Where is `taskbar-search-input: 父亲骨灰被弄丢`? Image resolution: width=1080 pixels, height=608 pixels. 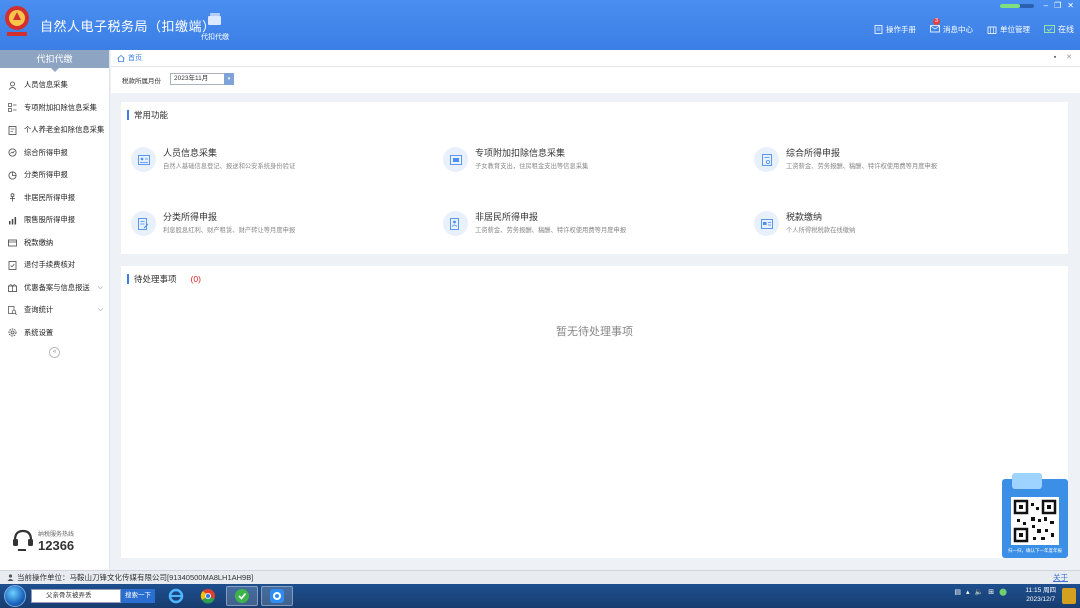 taskbar-search-input: 父亲骨灰被弄丢 is located at coordinates (76, 596).